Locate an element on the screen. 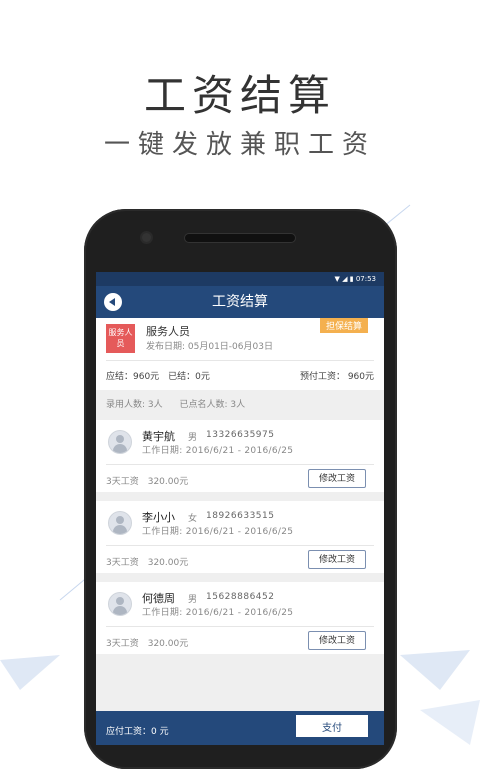 The image size is (480, 769). nav-bar: 工资结算 is located at coordinates (240, 302).